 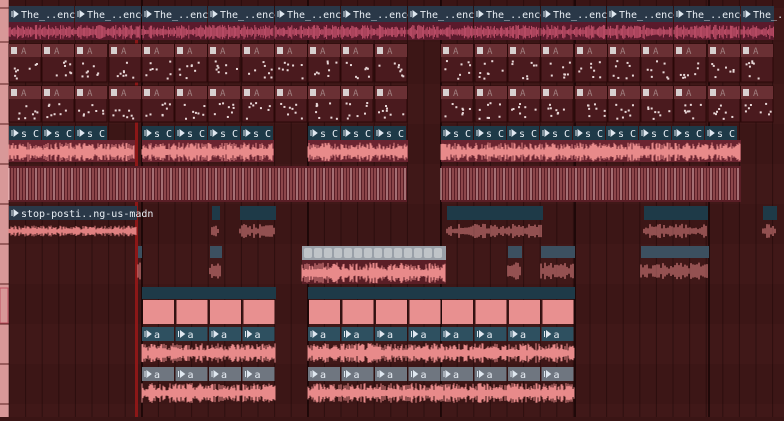 What do you see at coordinates (392, 410) in the screenshot?
I see `track-lane` at bounding box center [392, 410].